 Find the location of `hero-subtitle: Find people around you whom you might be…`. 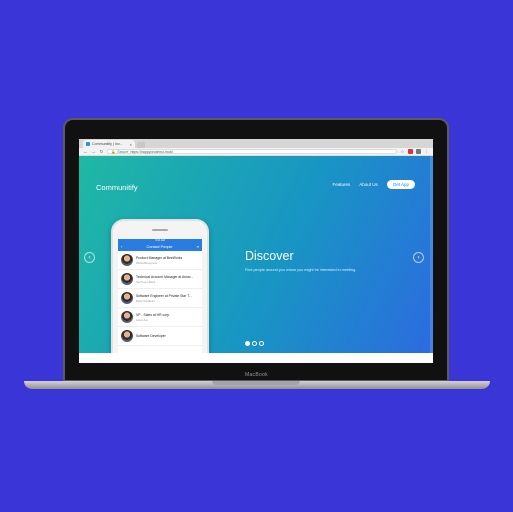

hero-subtitle: Find people around you whom you might be… is located at coordinates (301, 270).